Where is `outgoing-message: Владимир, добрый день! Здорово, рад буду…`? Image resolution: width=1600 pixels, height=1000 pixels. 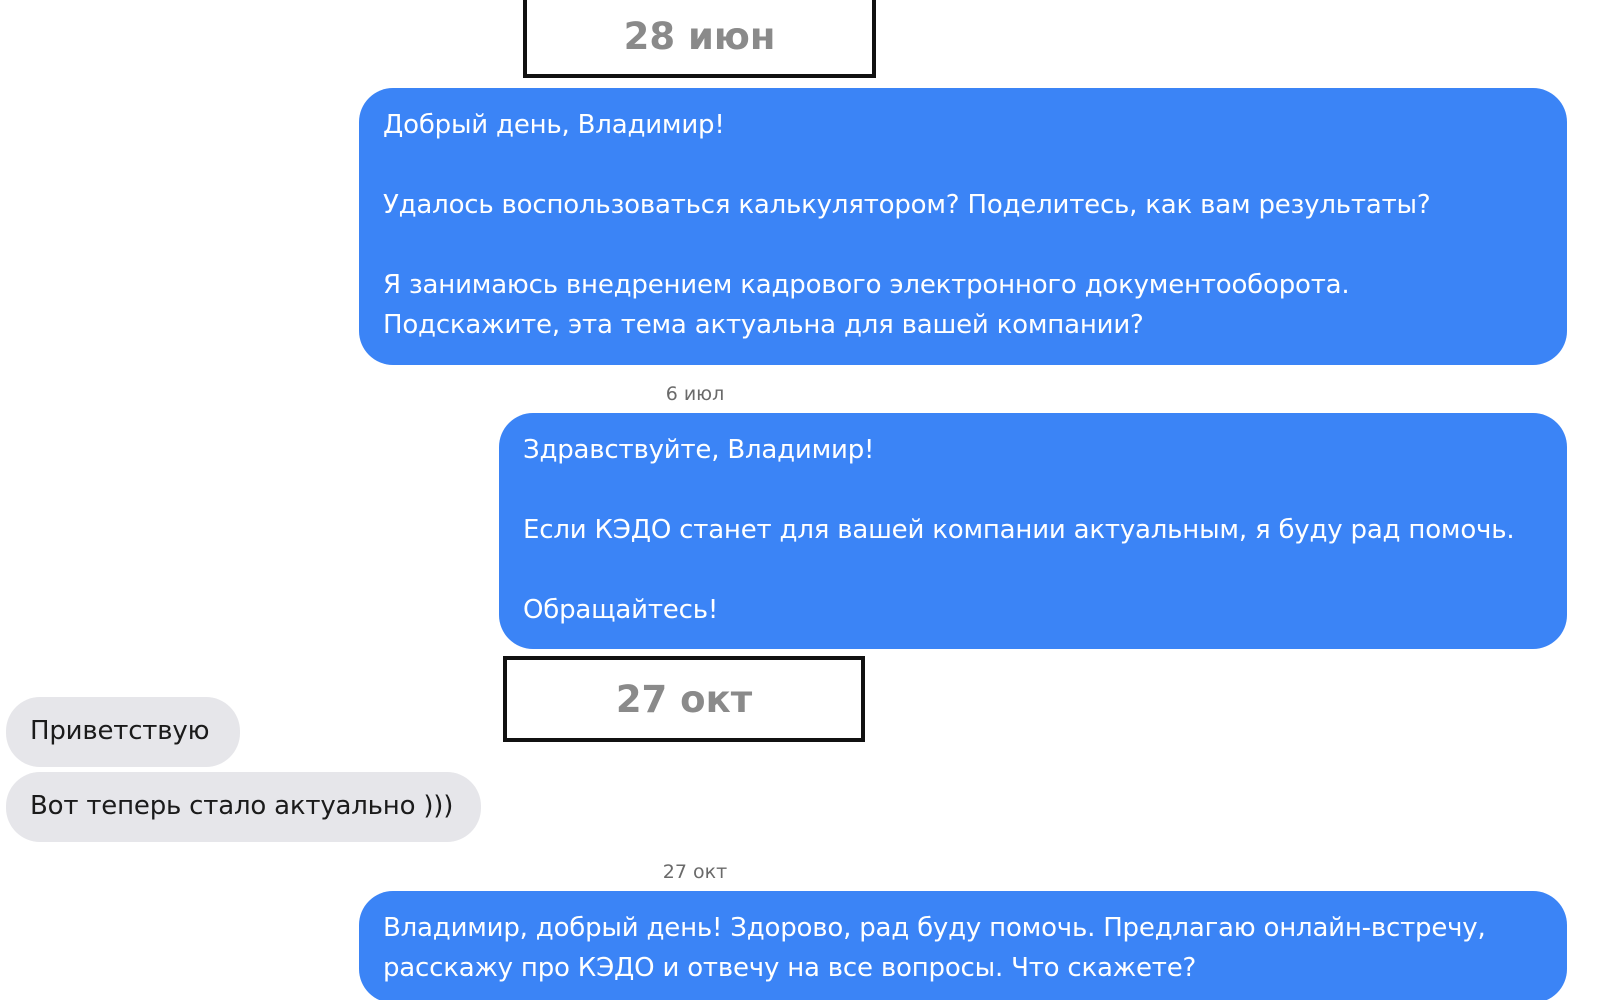
outgoing-message: Владимир, добрый день! Здорово, рад буду… is located at coordinates (963, 945).